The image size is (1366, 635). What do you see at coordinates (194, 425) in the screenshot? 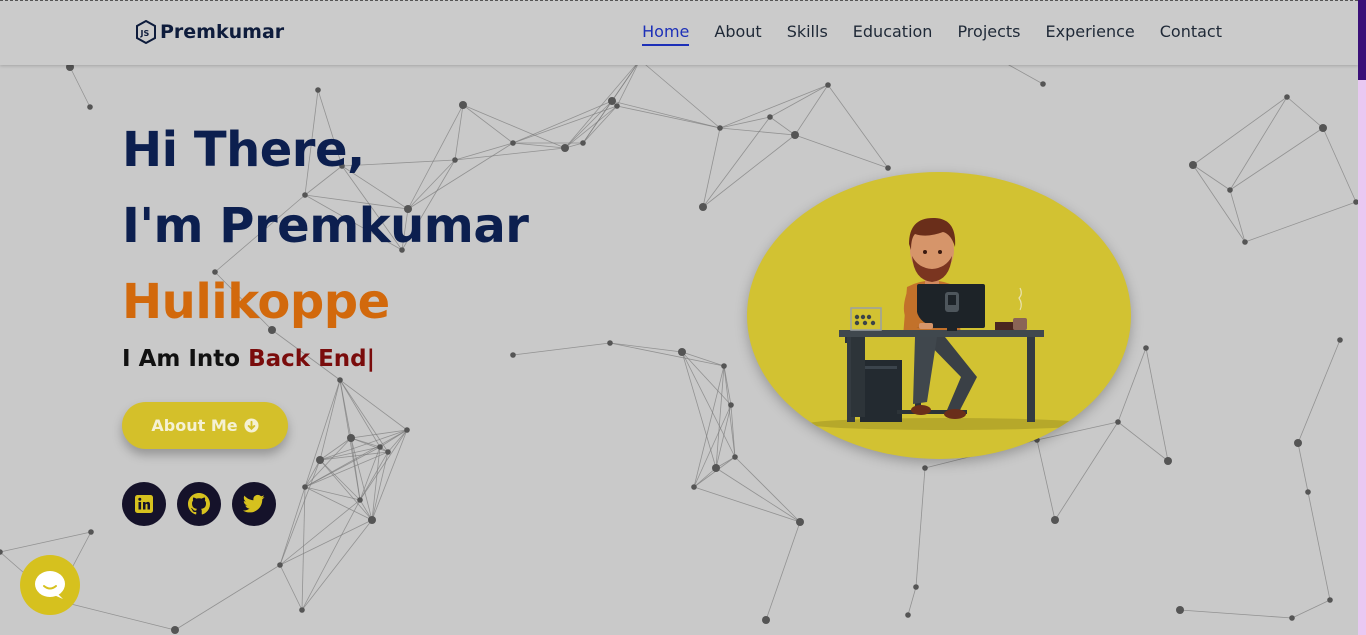
I see `about-me-label: About Me` at bounding box center [194, 425].